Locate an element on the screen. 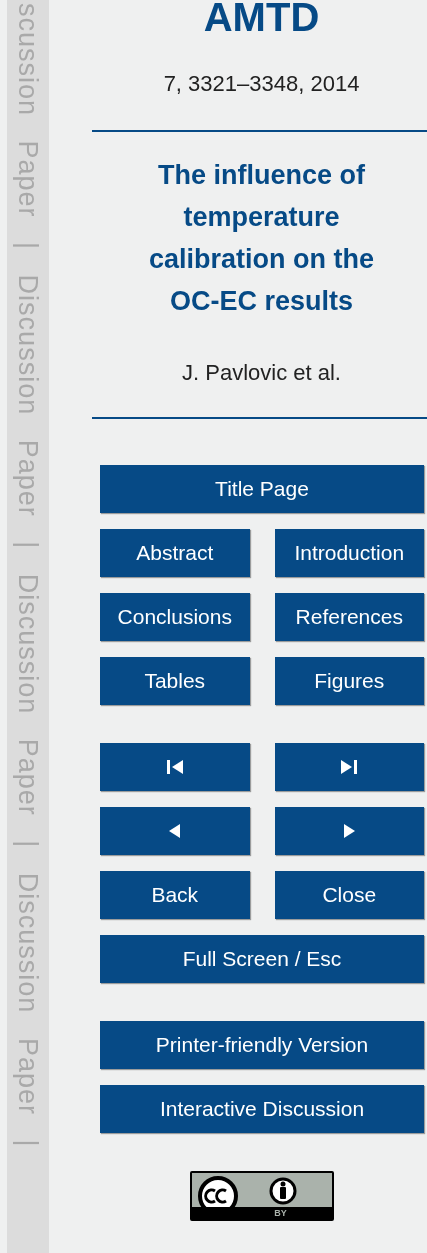 The image size is (427, 1253). citation: 7, 3321–3348, 2014 is located at coordinates (261, 84).